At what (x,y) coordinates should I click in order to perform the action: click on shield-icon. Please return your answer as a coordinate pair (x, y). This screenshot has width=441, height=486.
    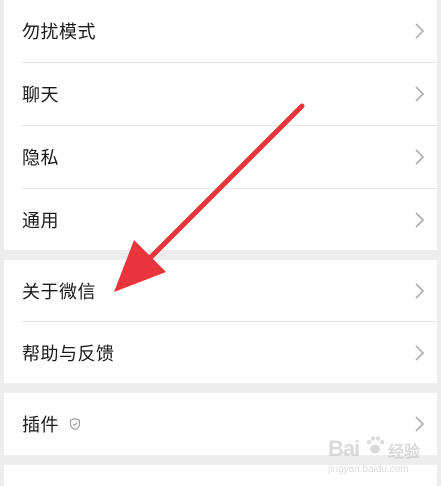
    Looking at the image, I should click on (75, 424).